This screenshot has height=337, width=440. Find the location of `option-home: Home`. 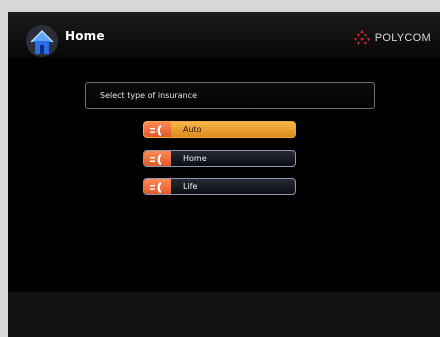

option-home: Home is located at coordinates (219, 158).